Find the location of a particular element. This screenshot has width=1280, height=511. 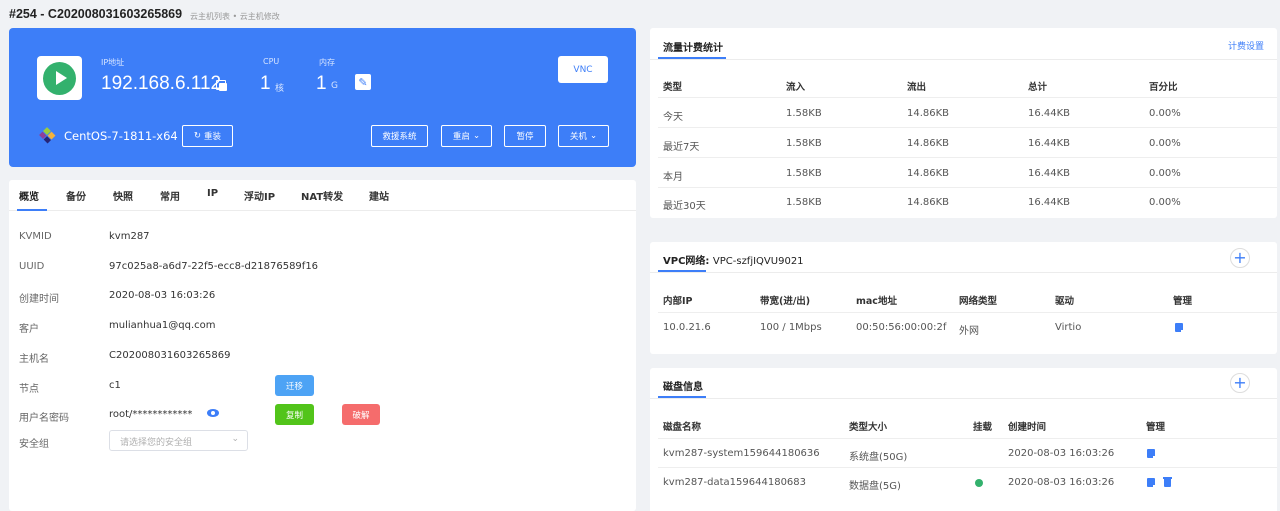

billing-settings-link: 计费设置 is located at coordinates (1246, 45).